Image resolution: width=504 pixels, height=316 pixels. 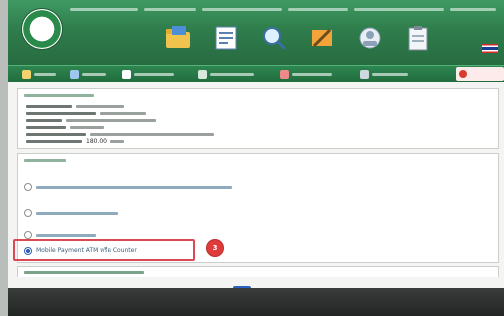 I want to click on settings-icon, so click(x=364, y=74).